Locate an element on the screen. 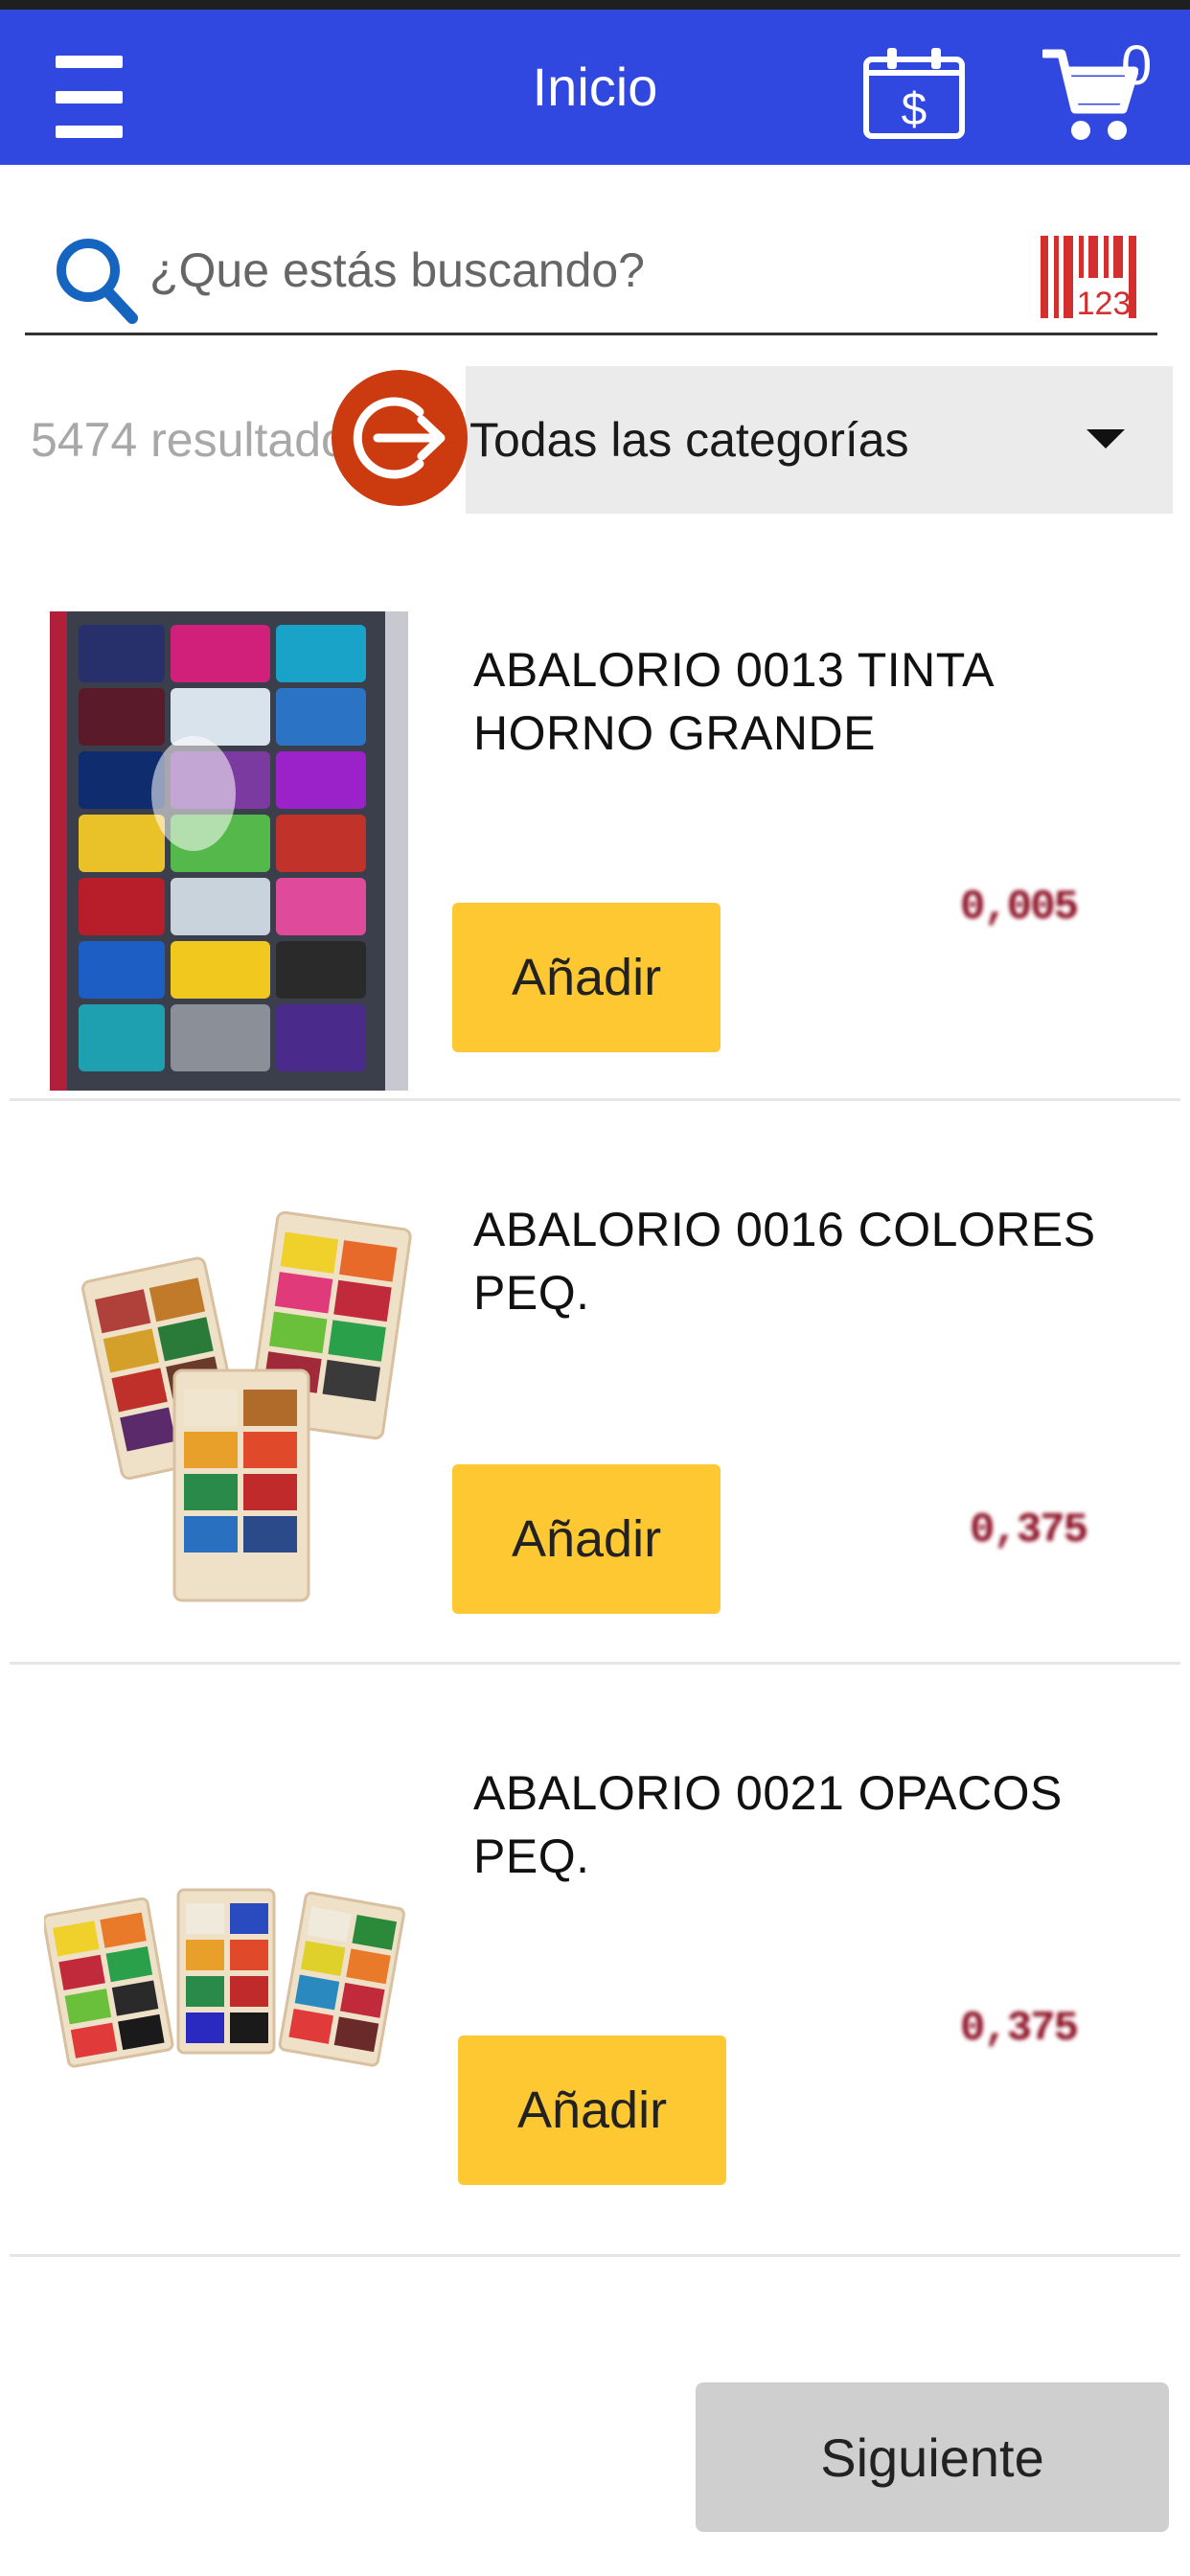 This screenshot has height=2576, width=1190. svg-text: 123 is located at coordinates (1104, 302).